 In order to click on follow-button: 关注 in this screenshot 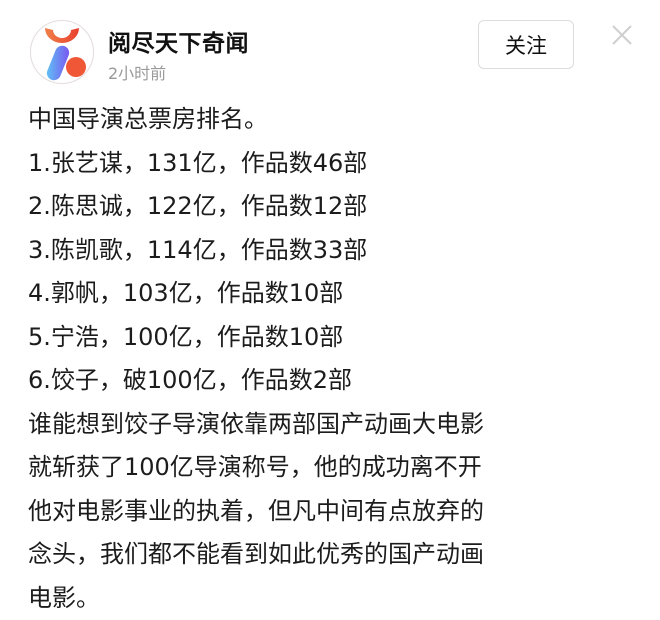, I will do `click(526, 44)`.